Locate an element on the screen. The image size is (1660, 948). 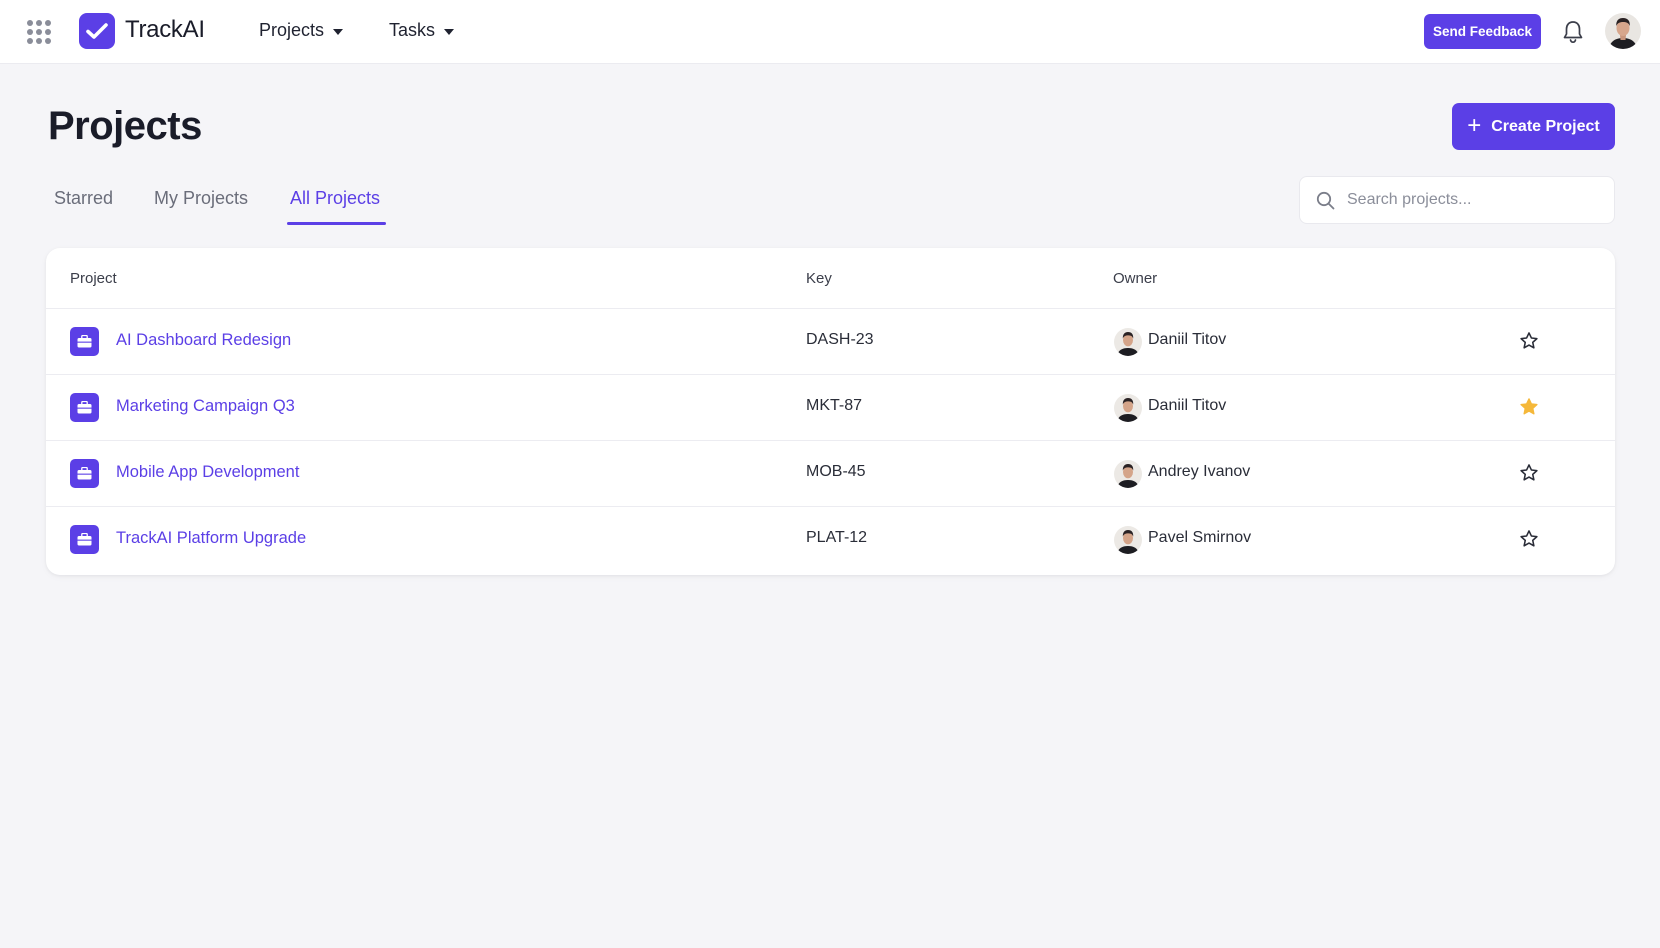
column-header-project: Project is located at coordinates (93, 278).